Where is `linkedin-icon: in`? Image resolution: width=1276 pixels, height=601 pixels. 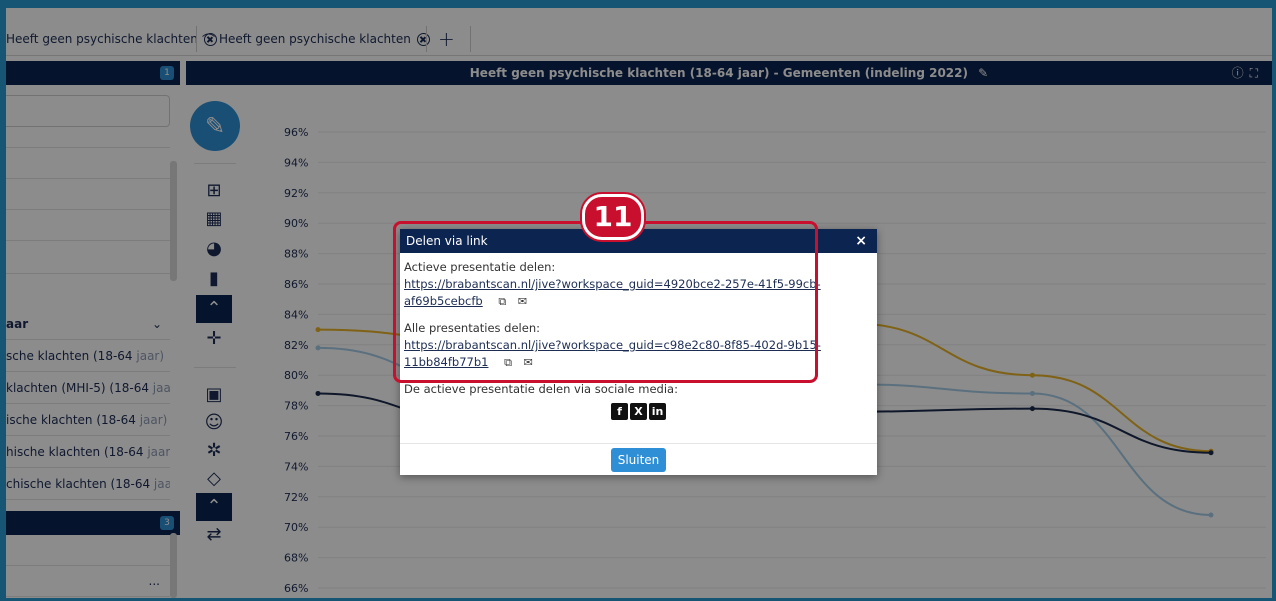
linkedin-icon: in is located at coordinates (657, 411).